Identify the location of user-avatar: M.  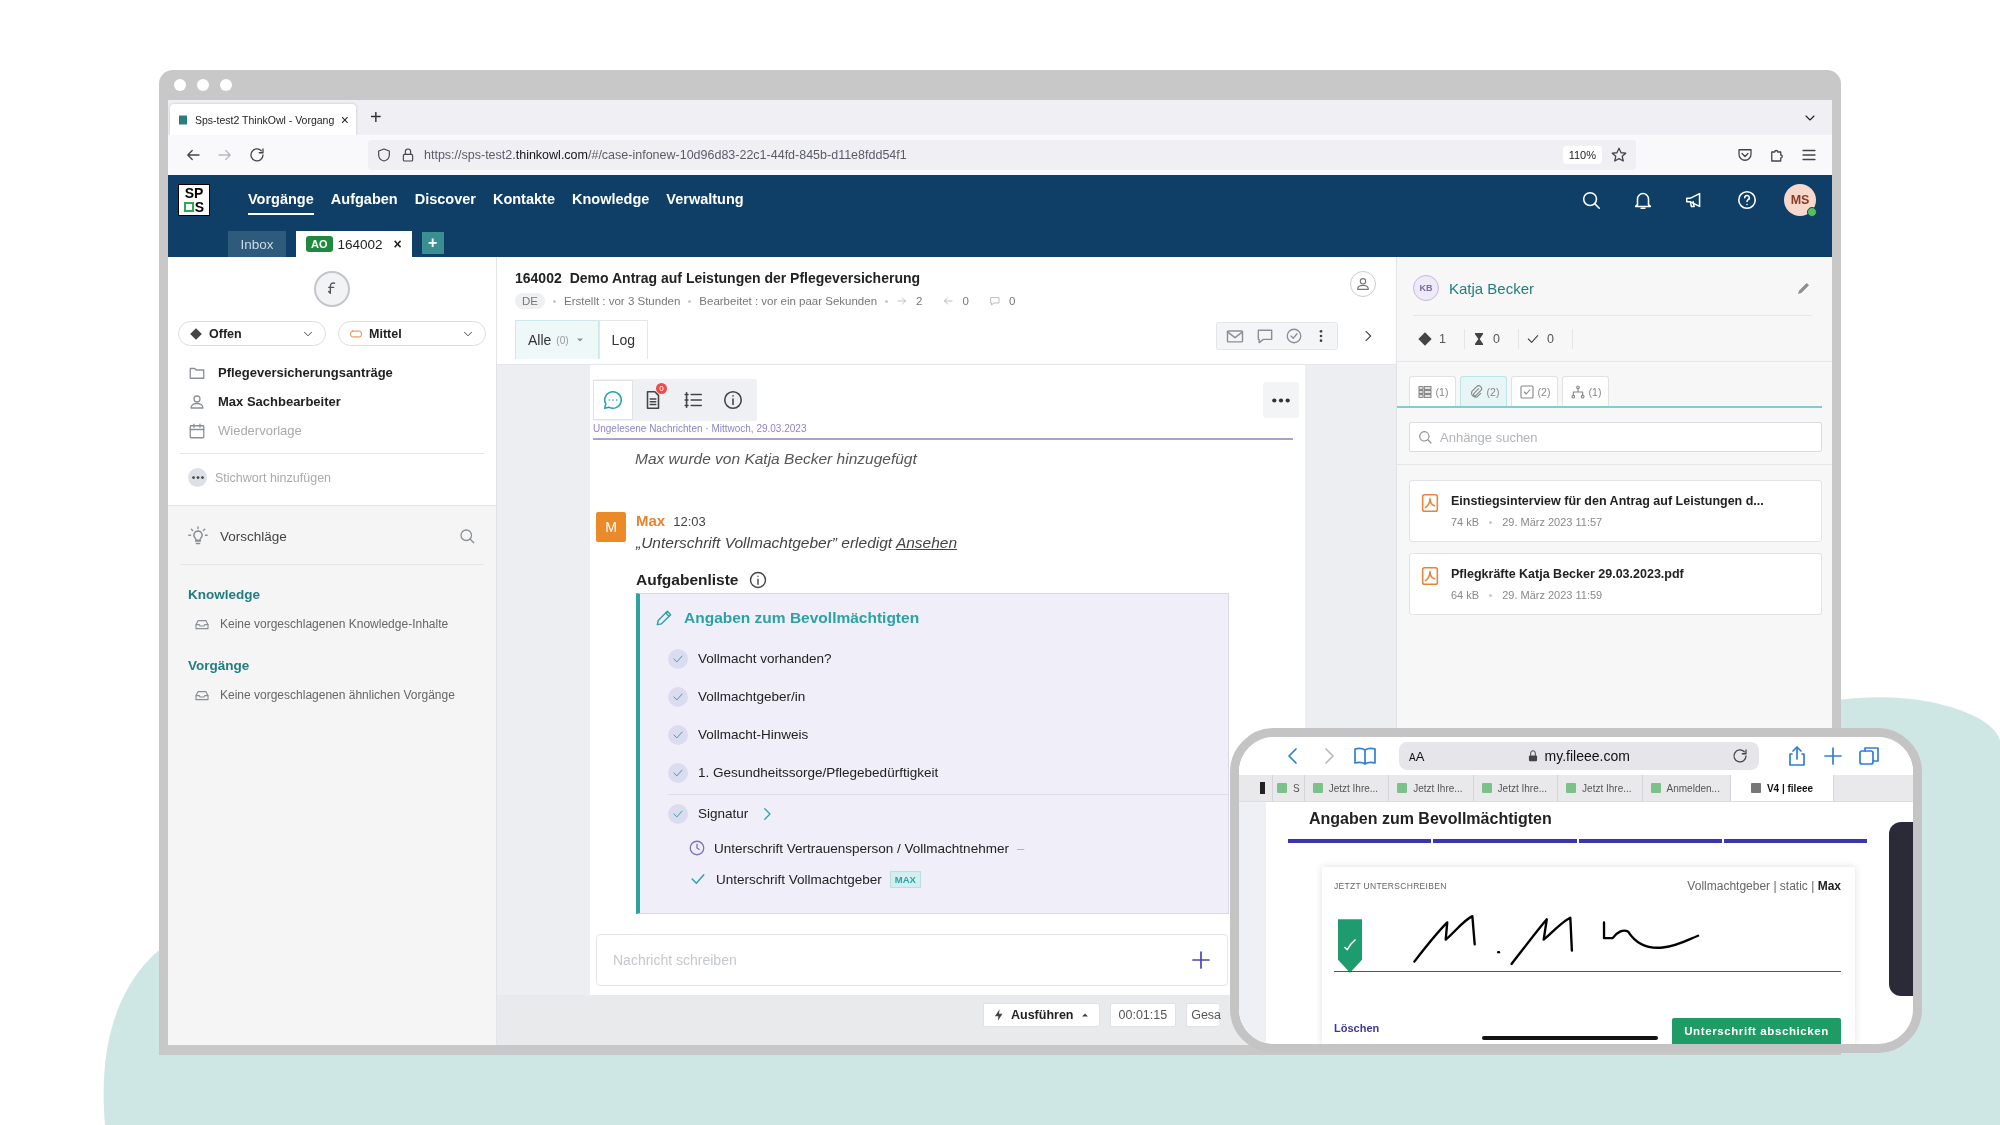
(611, 526).